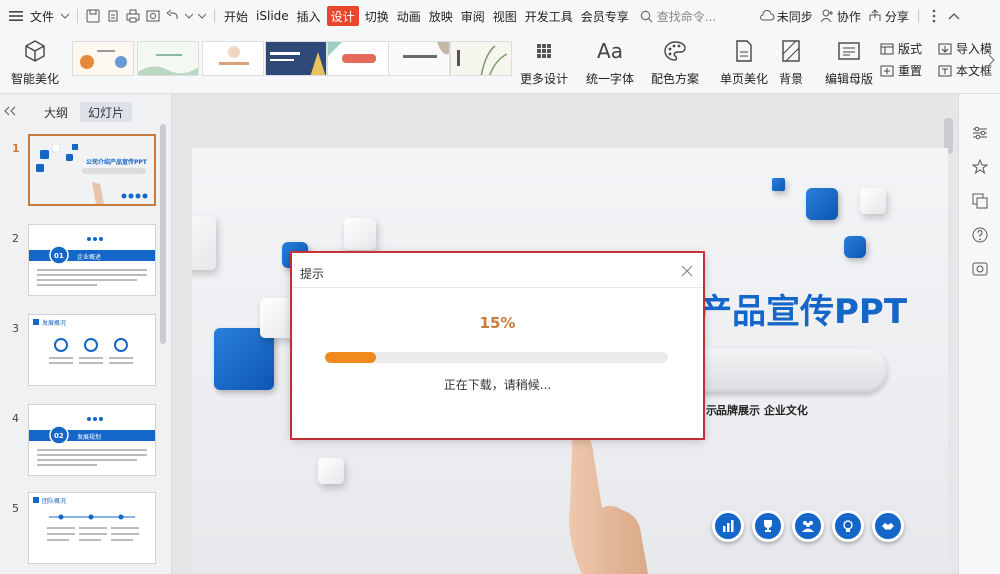 The image size is (1000, 574). I want to click on undo-icon, so click(173, 16).